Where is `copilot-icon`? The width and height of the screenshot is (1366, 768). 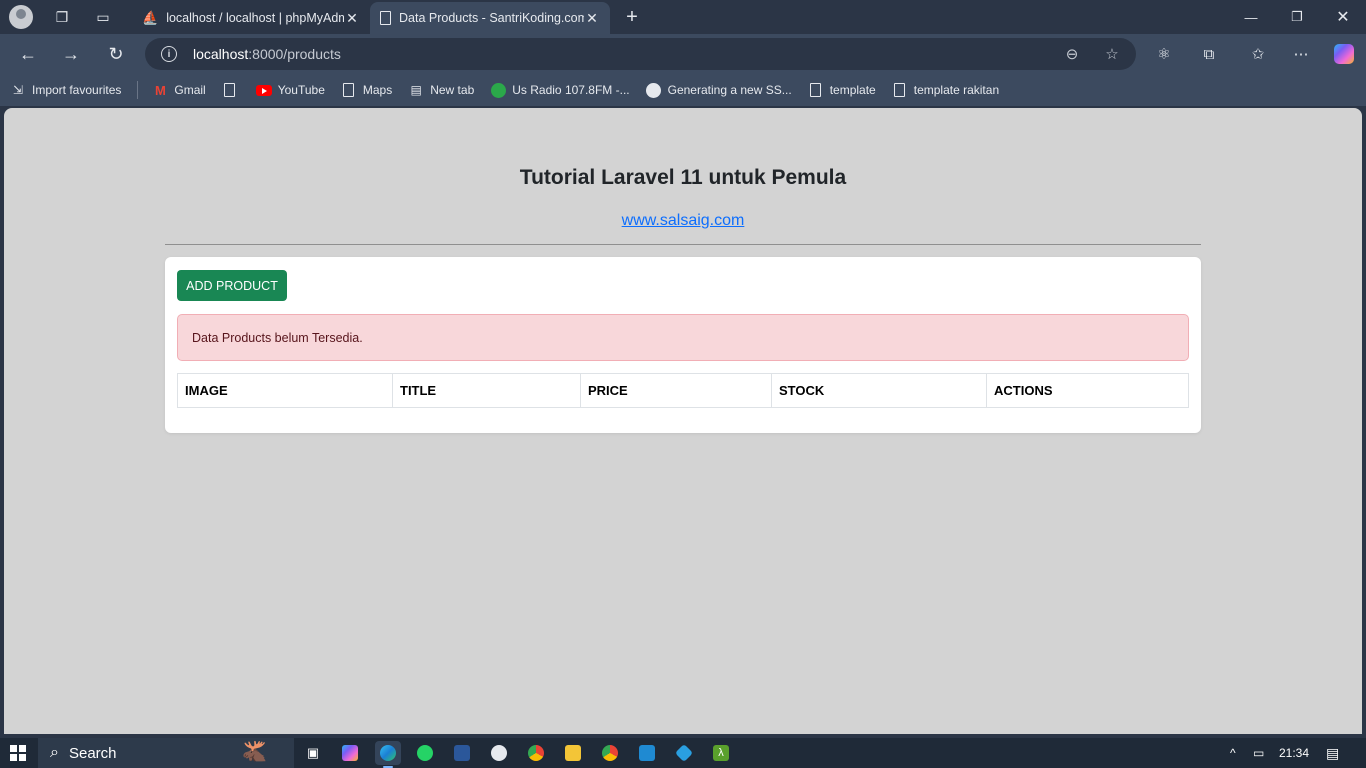
copilot-icon is located at coordinates (1344, 54).